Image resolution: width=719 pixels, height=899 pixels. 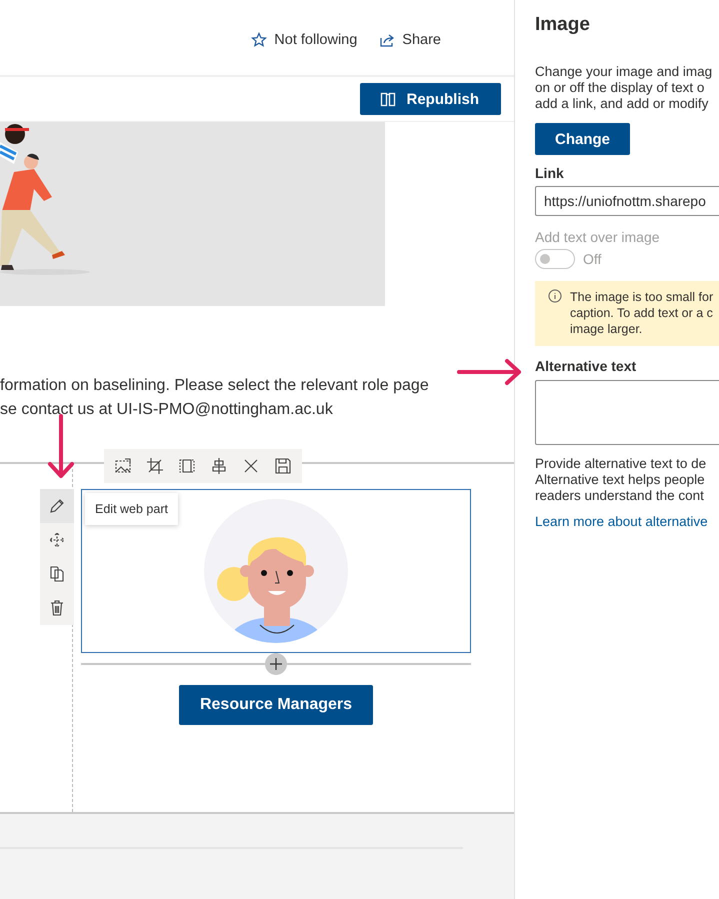 What do you see at coordinates (622, 104) in the screenshot?
I see `description-line: add a link, and add or modify` at bounding box center [622, 104].